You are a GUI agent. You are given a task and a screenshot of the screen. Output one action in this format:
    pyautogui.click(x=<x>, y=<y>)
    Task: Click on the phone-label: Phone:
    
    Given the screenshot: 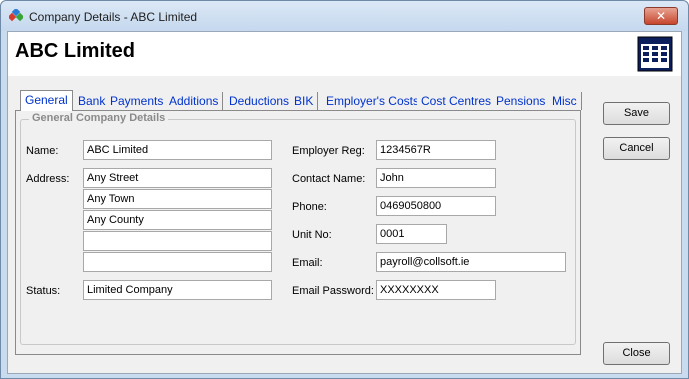 What is the action you would take?
    pyautogui.click(x=309, y=207)
    